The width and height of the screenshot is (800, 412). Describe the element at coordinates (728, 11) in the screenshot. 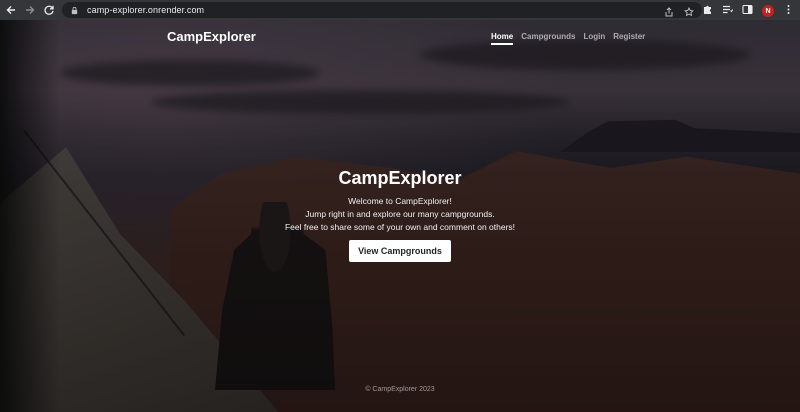

I see `reading-list-icon` at that location.